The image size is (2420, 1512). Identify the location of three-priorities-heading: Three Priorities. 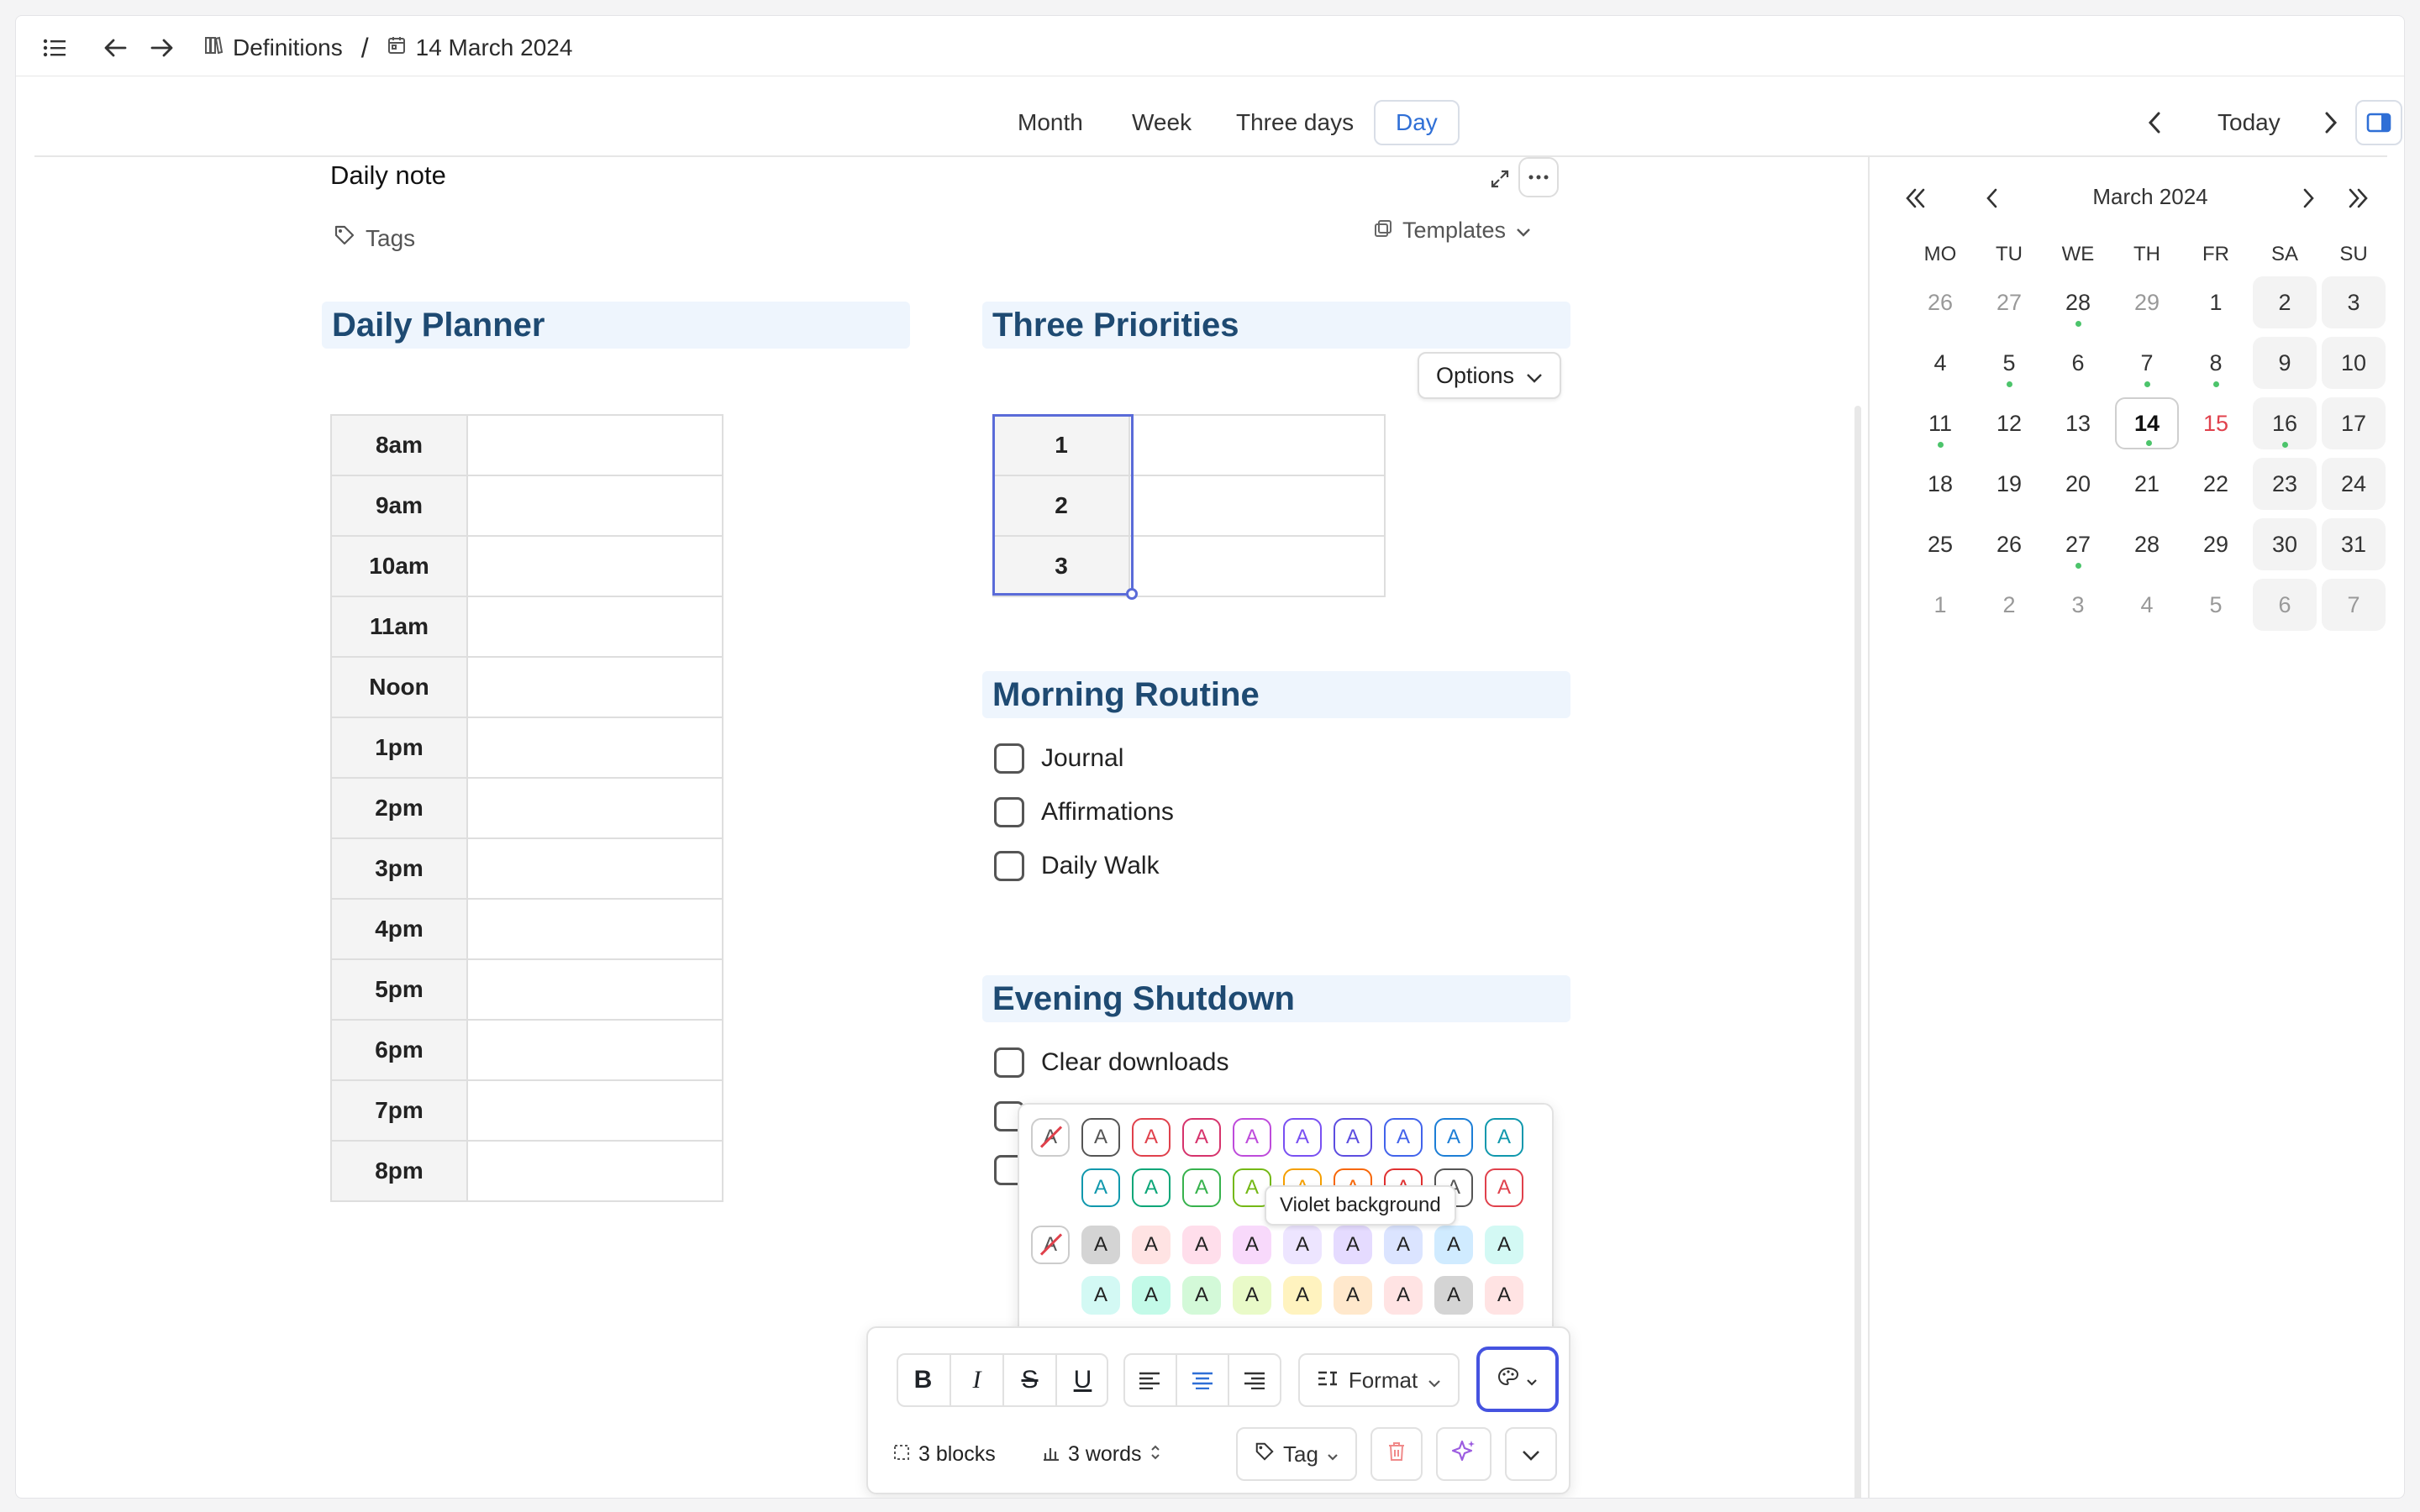
(1276, 325).